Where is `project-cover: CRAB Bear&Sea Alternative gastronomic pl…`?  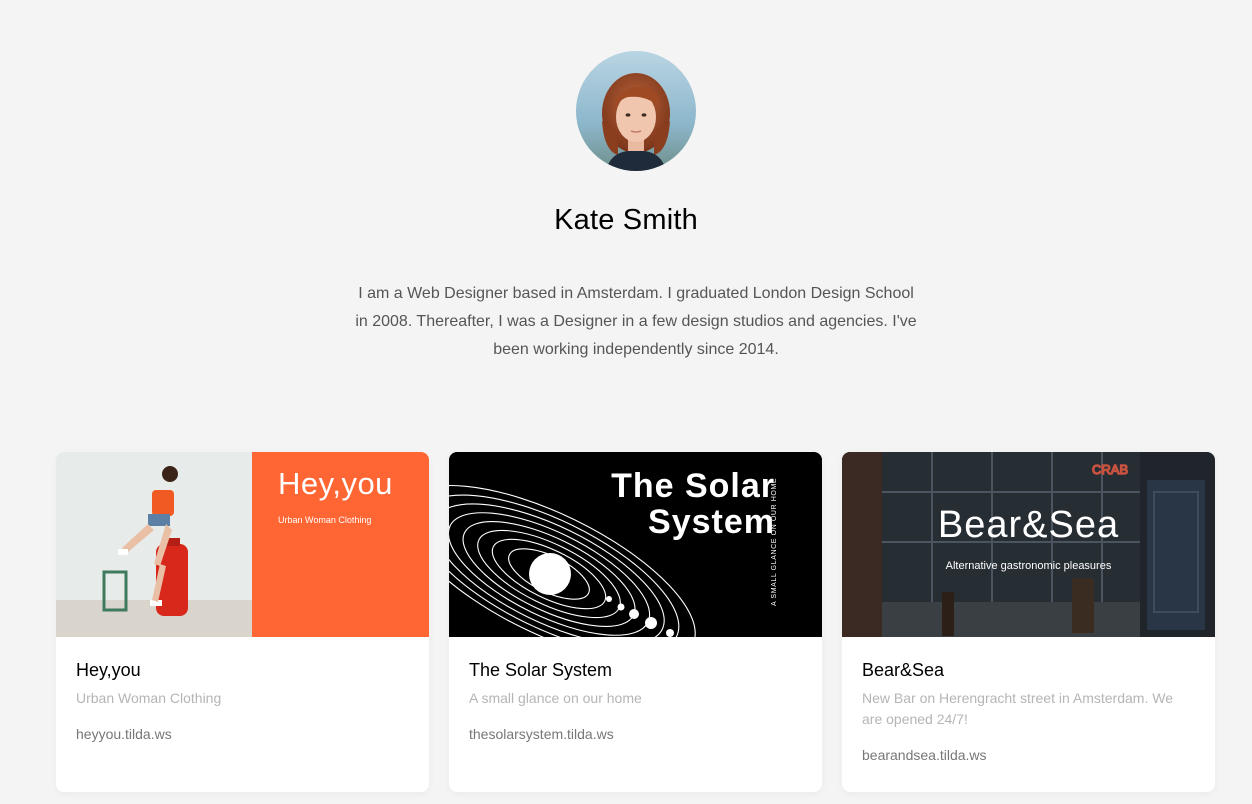
project-cover: CRAB Bear&Sea Alternative gastronomic pl… is located at coordinates (1028, 544).